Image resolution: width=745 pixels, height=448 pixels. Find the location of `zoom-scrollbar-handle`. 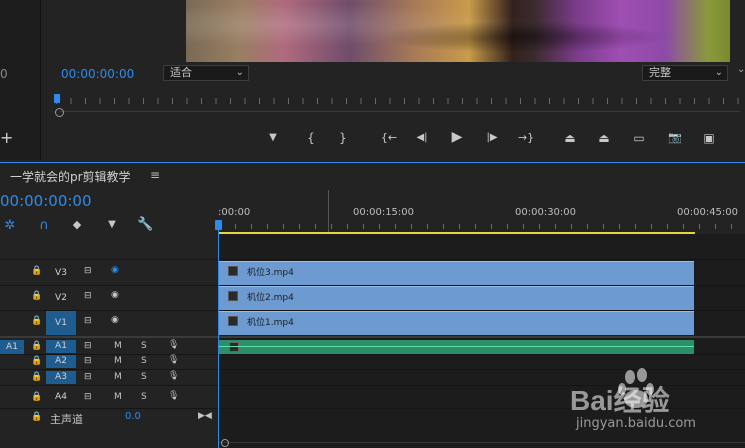

zoom-scrollbar-handle is located at coordinates (59, 112).